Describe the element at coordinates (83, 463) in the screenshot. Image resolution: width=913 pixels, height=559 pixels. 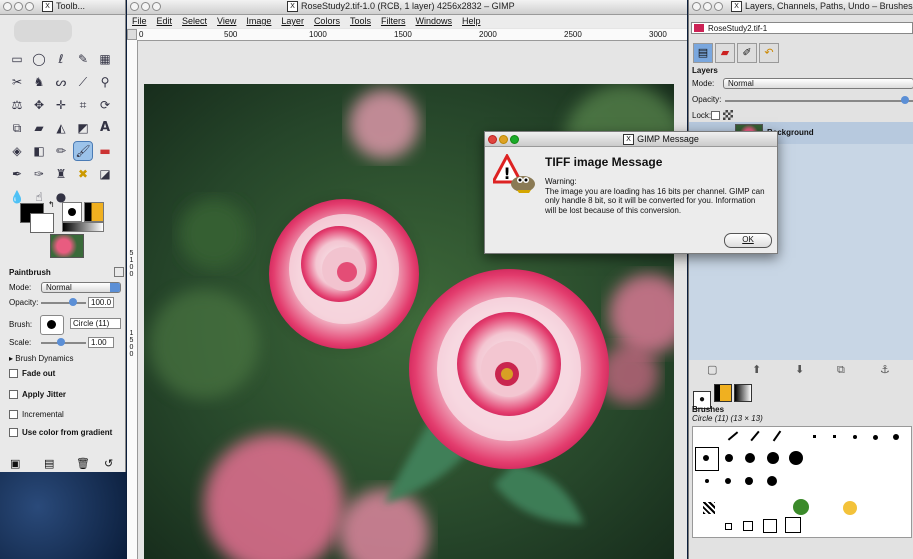
I see `delete-options-icon: 🗑` at that location.